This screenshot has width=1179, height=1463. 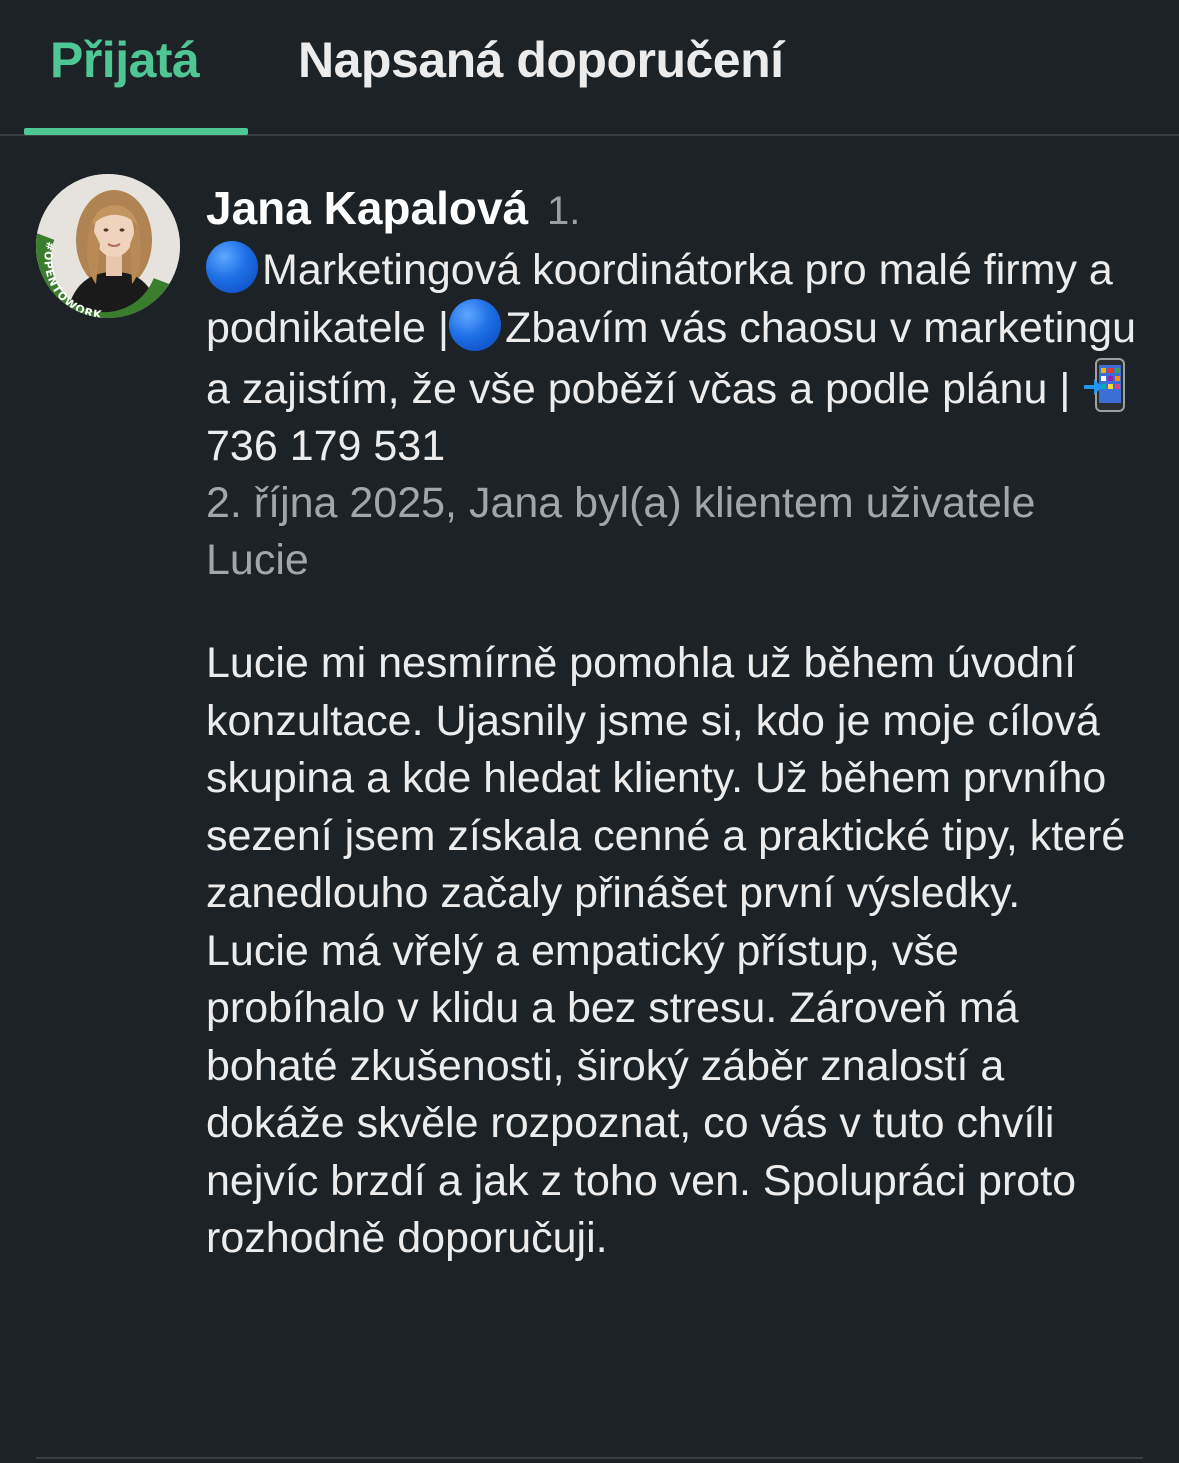 What do you see at coordinates (541, 60) in the screenshot?
I see `tab-written-recommendations: Napsaná doporučení` at bounding box center [541, 60].